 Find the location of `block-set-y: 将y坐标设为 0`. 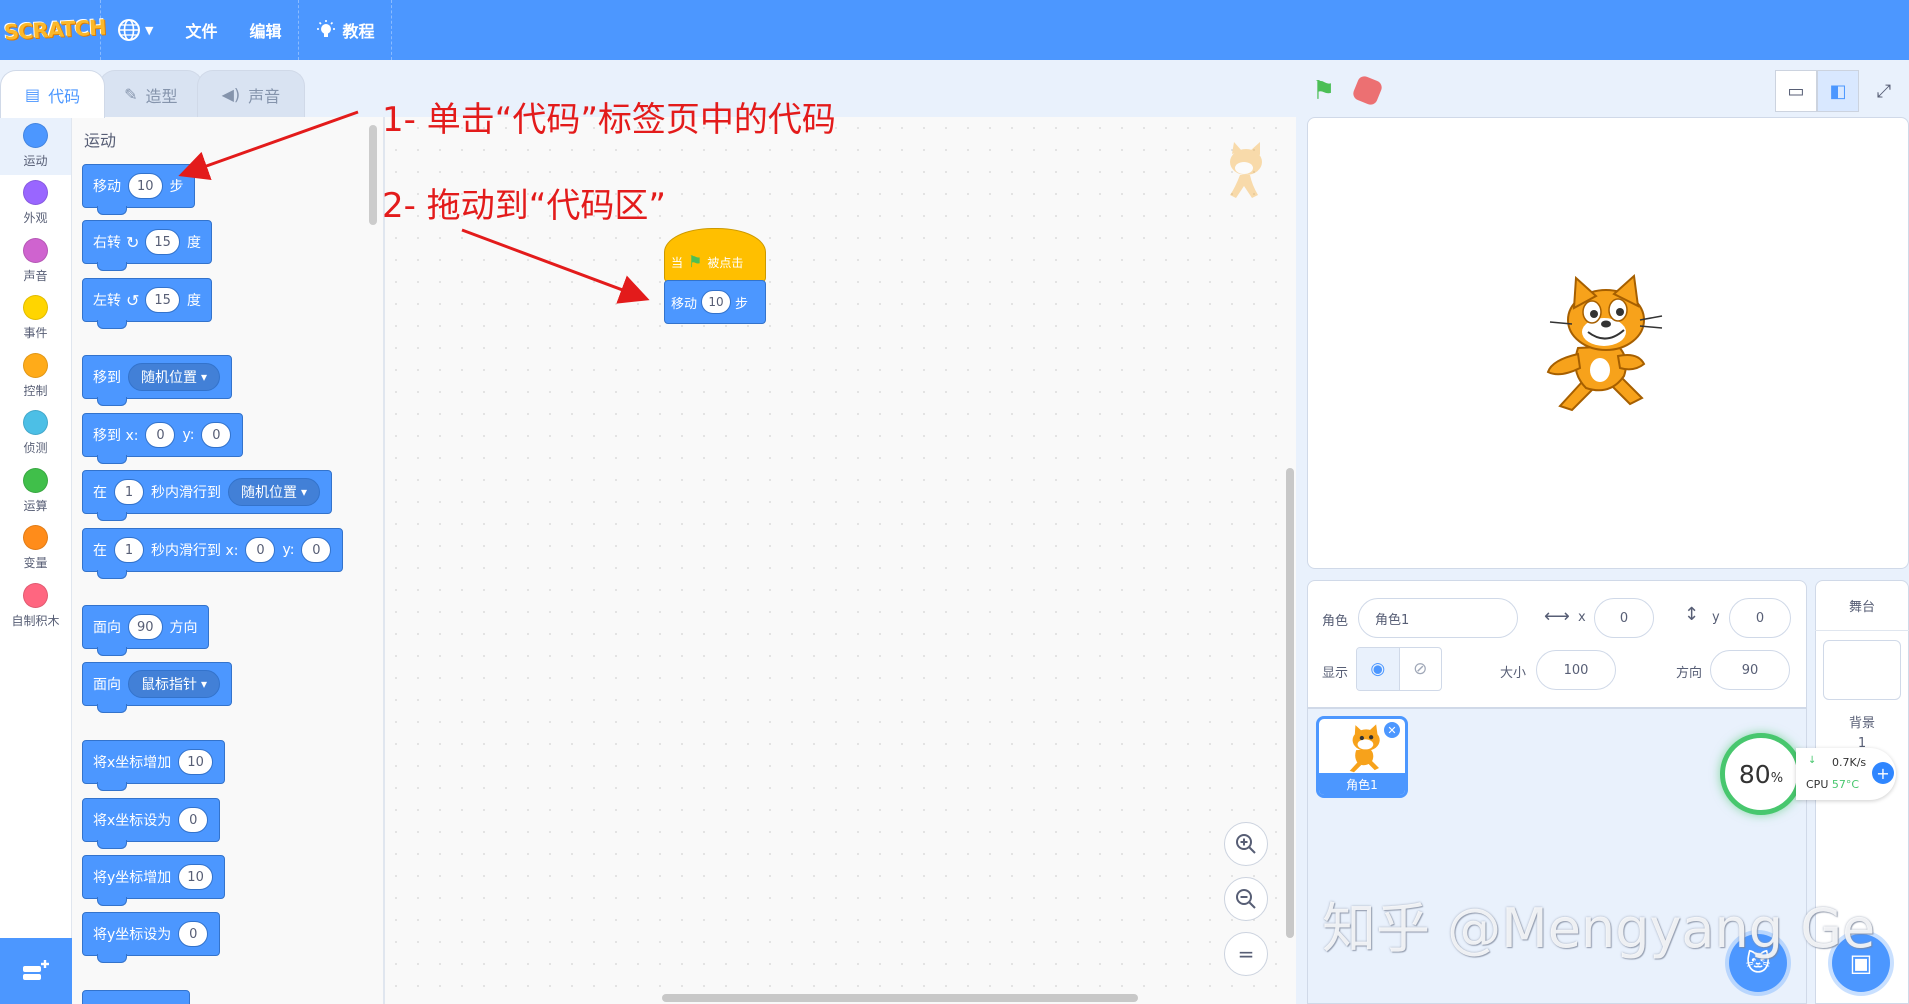

block-set-y: 将y坐标设为 0 is located at coordinates (151, 937).